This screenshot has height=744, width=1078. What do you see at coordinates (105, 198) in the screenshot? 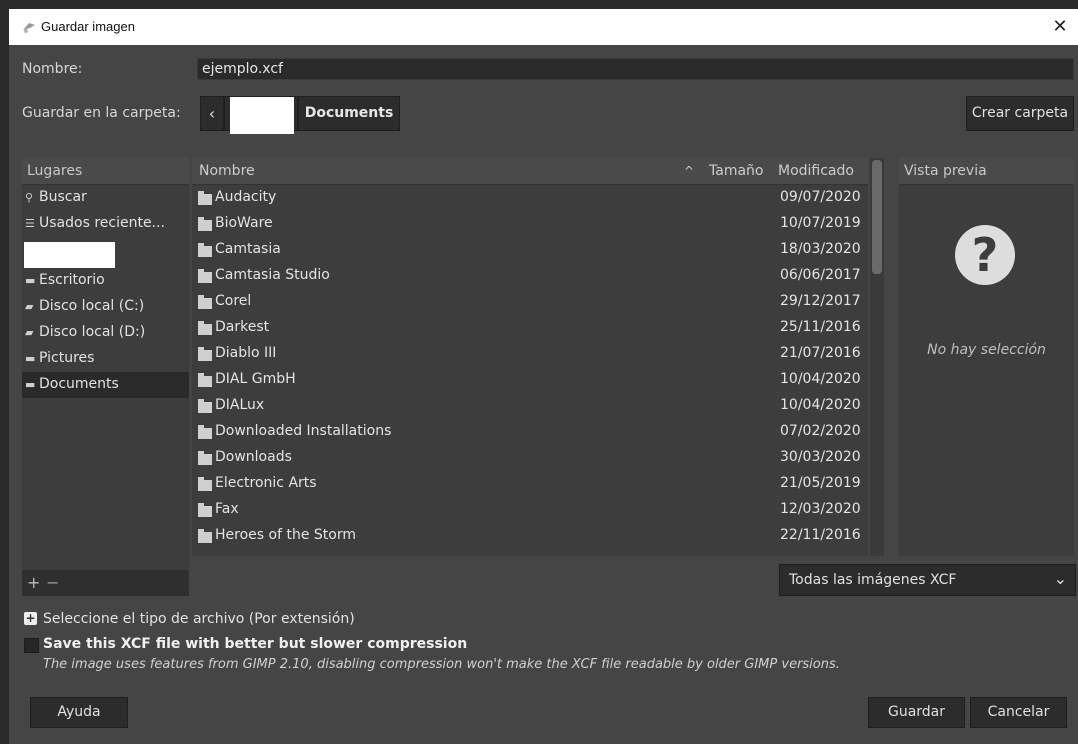
I see `place-item-search: ⚲ Buscar` at bounding box center [105, 198].